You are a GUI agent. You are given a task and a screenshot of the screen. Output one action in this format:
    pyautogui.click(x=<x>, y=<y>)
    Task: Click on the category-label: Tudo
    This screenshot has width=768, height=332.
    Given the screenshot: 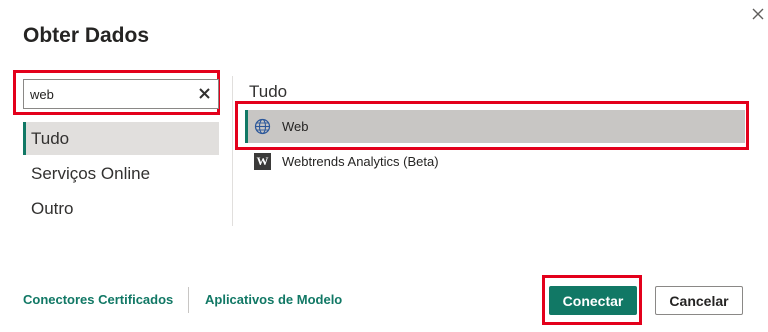 What is the action you would take?
    pyautogui.click(x=50, y=138)
    